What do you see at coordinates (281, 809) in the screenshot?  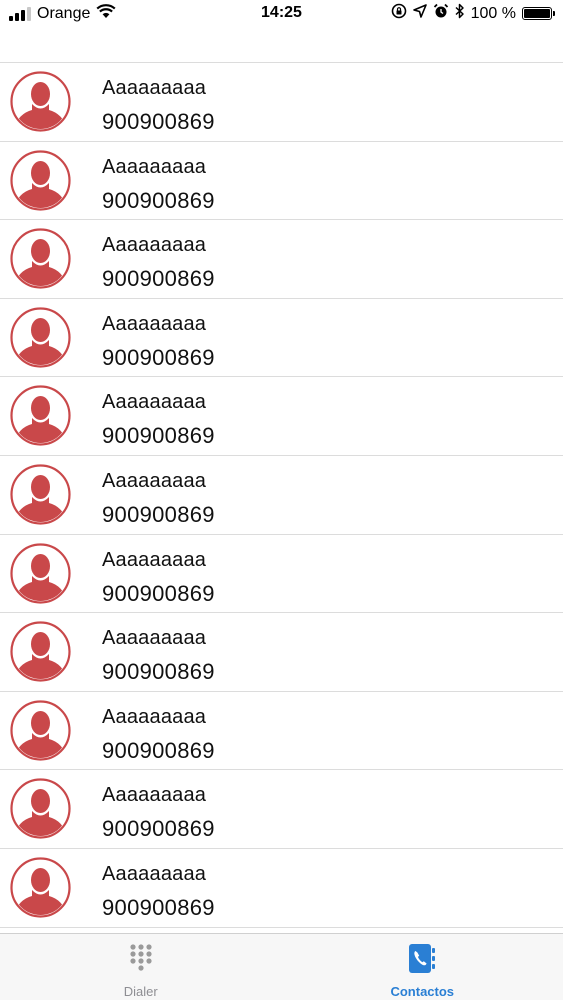 I see `contact-row-9: Aaaaaaaaa 900900869` at bounding box center [281, 809].